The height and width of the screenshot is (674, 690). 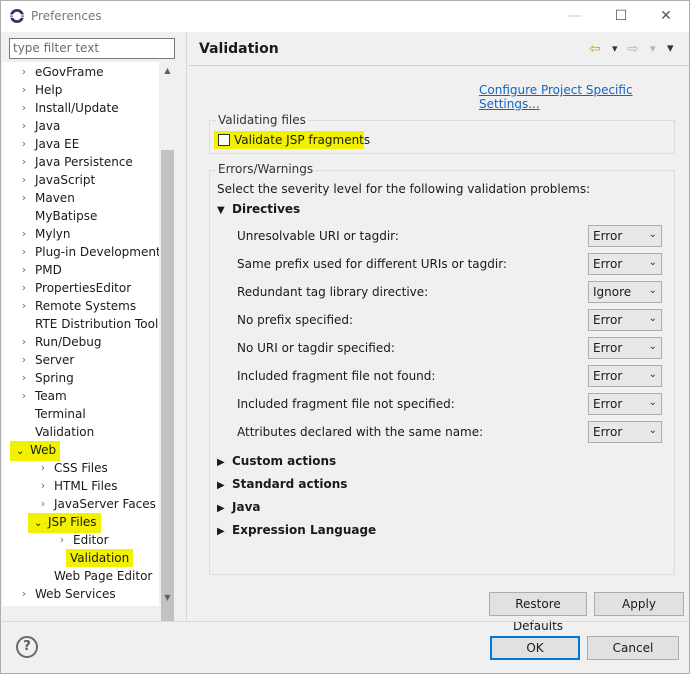 I want to click on page-title: Validation, so click(x=239, y=49).